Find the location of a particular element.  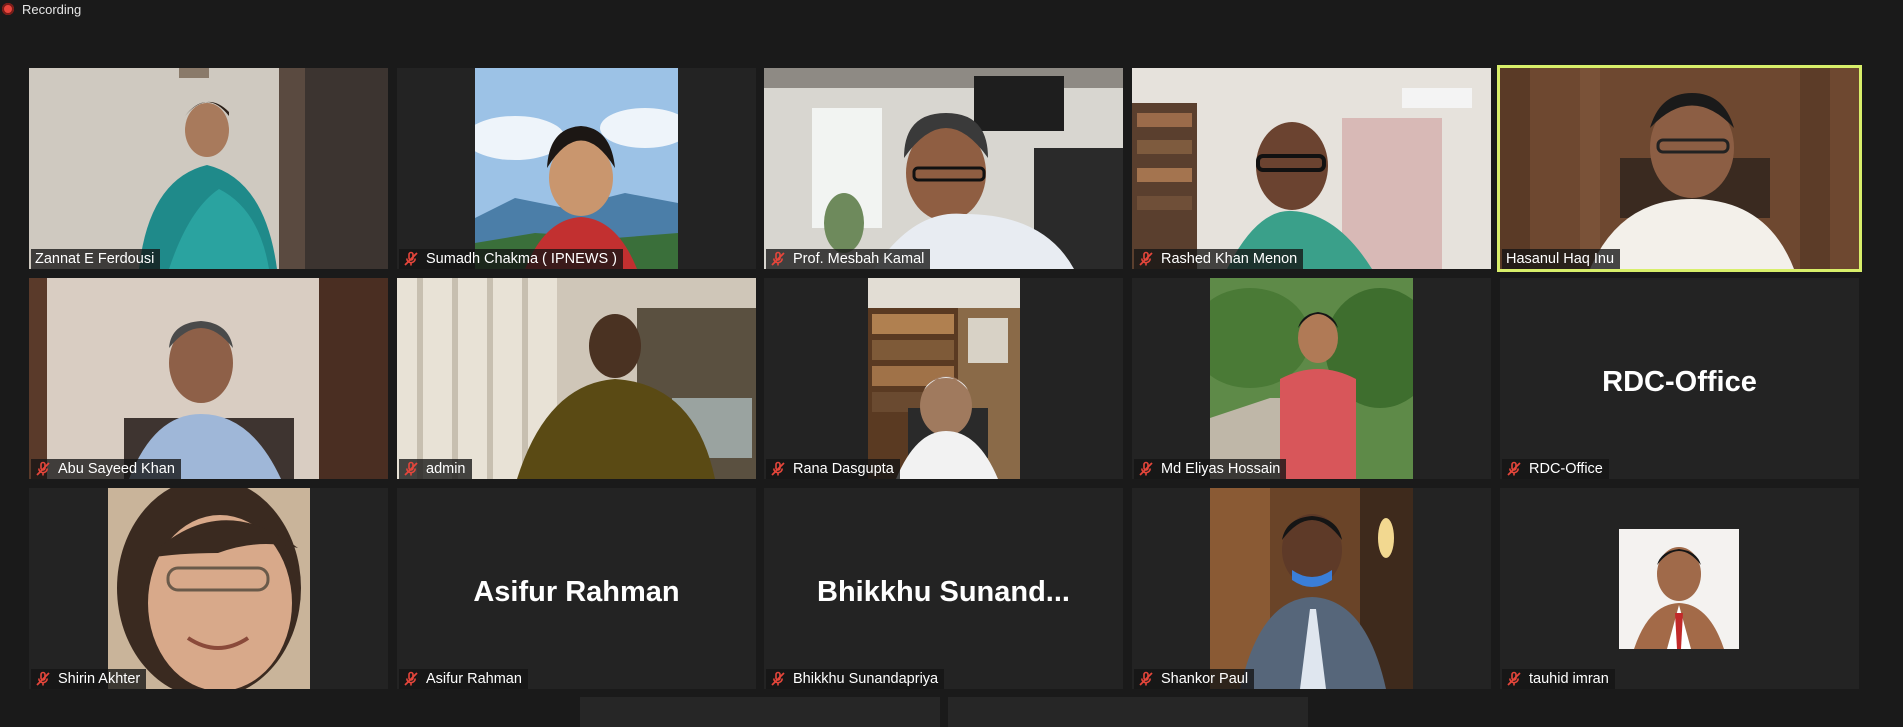

participant-name: Zannat E Ferdousi is located at coordinates (95, 259).